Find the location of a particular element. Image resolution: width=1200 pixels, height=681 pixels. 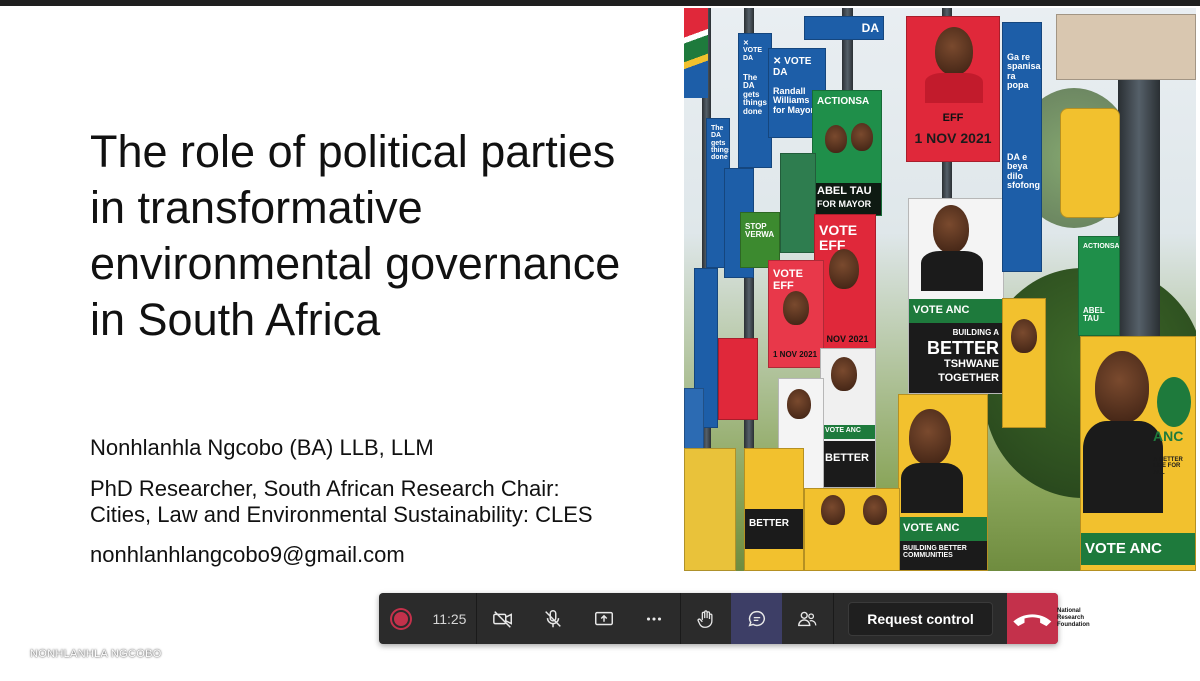

poster-anc: BETTER is located at coordinates (774, 509).